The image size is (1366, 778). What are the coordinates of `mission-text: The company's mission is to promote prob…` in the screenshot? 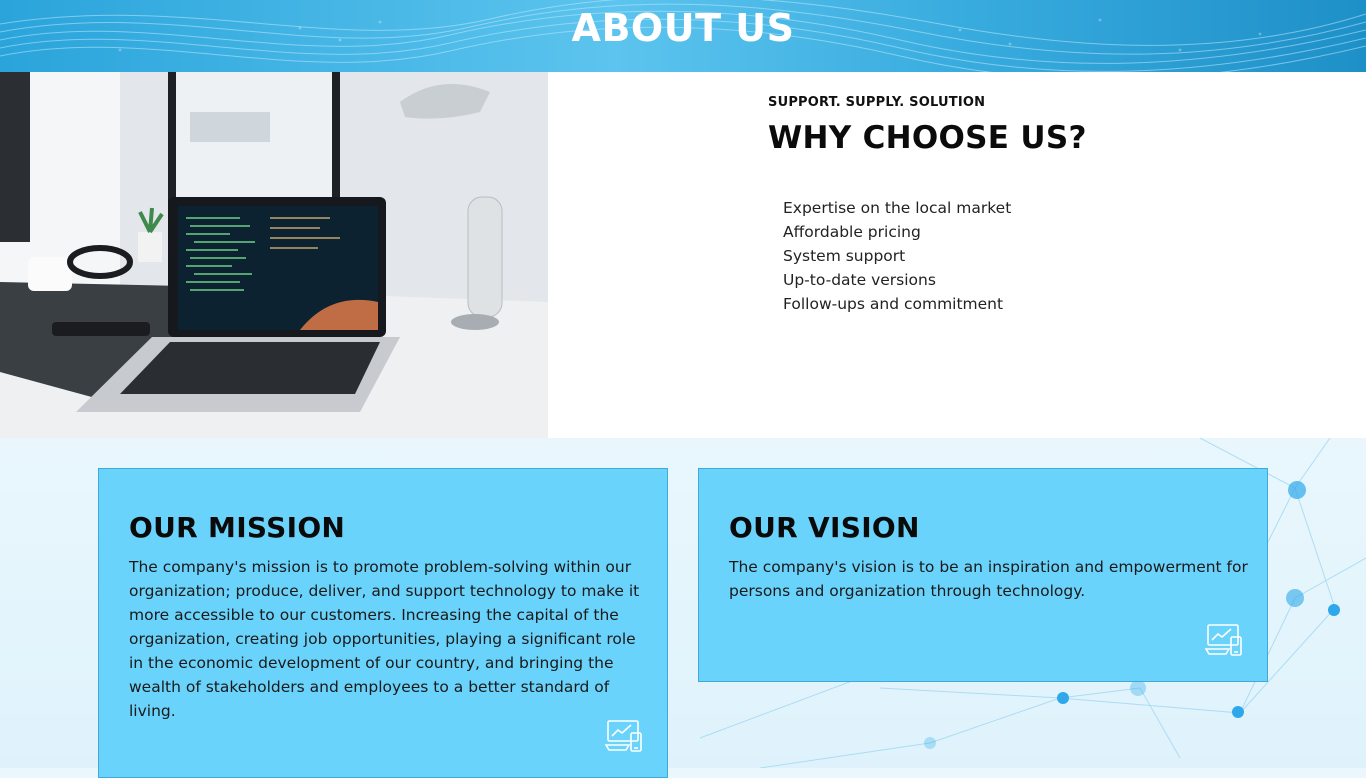 It's located at (384, 639).